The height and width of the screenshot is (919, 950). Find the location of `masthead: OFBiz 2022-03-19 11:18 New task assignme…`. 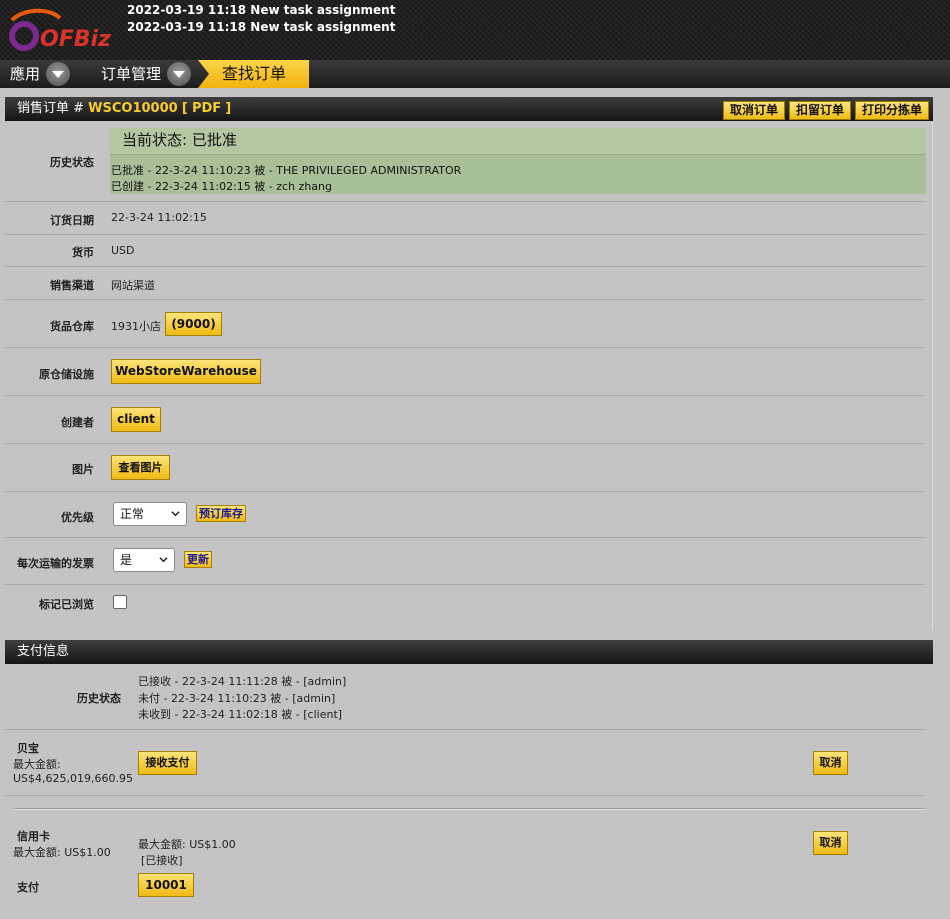

masthead: OFBiz 2022-03-19 11:18 New task assignme… is located at coordinates (475, 30).